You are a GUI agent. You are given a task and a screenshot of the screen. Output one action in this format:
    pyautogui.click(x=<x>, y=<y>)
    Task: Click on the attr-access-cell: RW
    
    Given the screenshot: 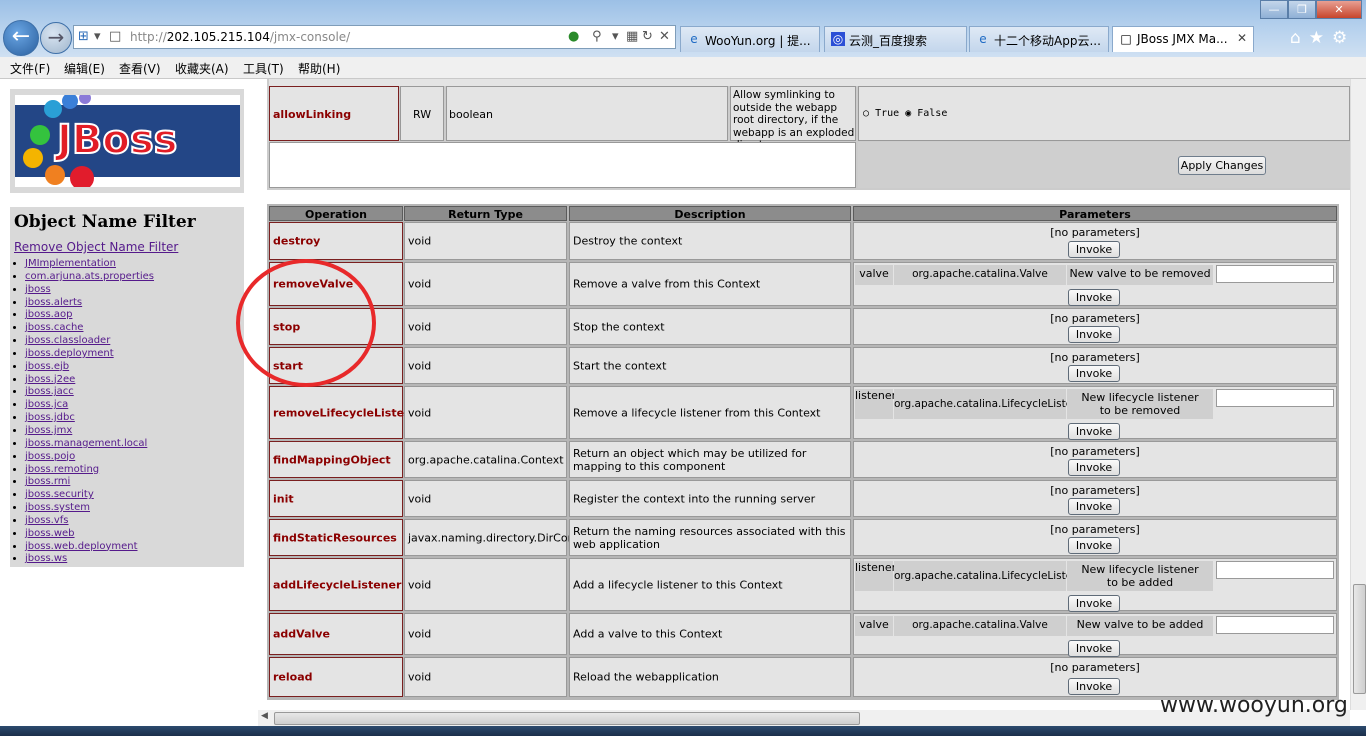 What is the action you would take?
    pyautogui.click(x=422, y=113)
    